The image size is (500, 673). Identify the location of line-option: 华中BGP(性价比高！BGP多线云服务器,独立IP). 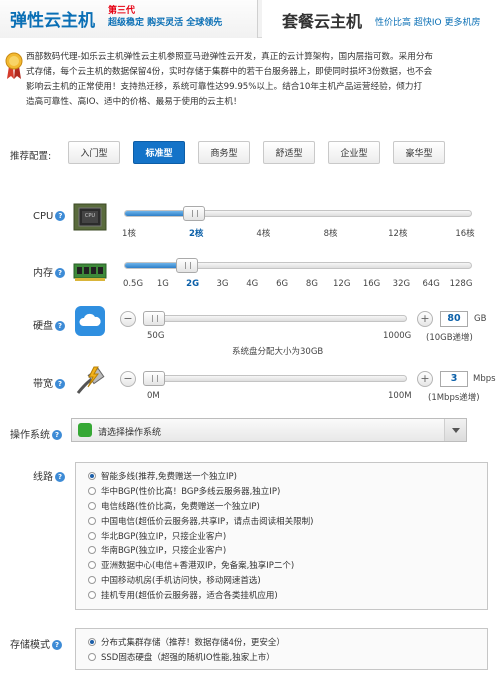
(200, 491).